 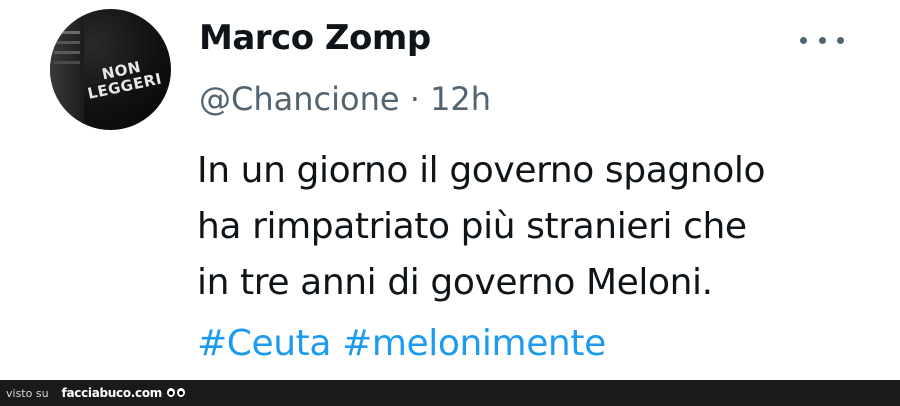 I want to click on hashtags: #Ceuta #melonimente, so click(x=401, y=344).